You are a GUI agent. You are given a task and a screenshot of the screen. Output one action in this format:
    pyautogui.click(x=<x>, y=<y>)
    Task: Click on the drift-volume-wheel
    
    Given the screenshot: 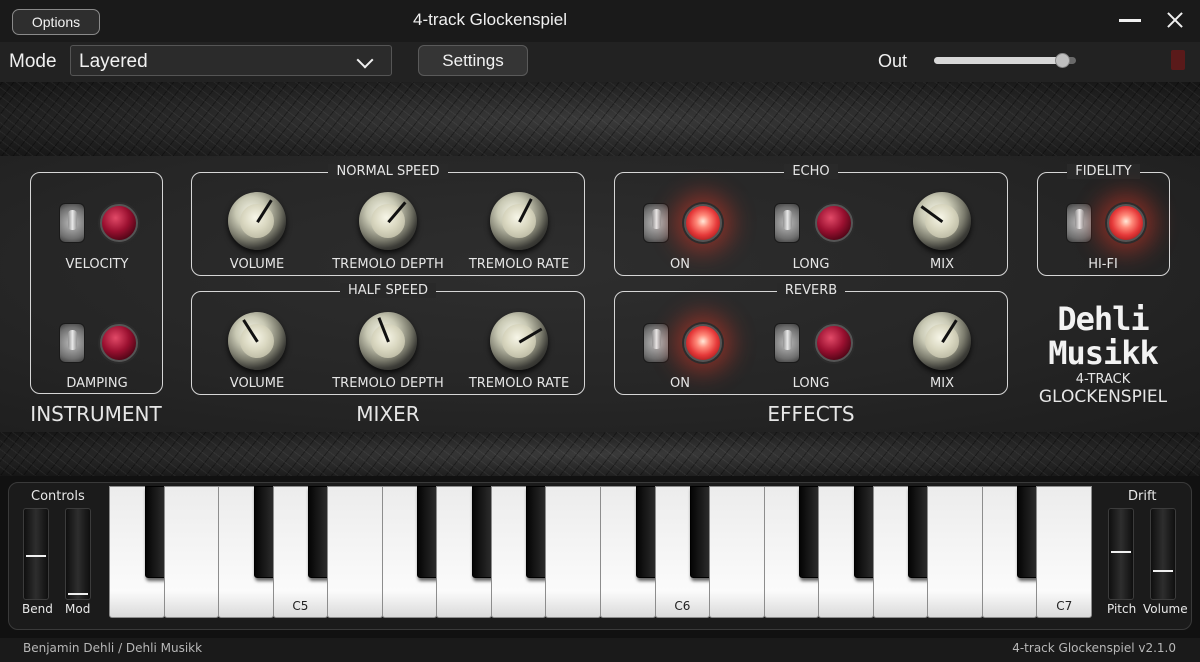 What is the action you would take?
    pyautogui.click(x=1163, y=554)
    